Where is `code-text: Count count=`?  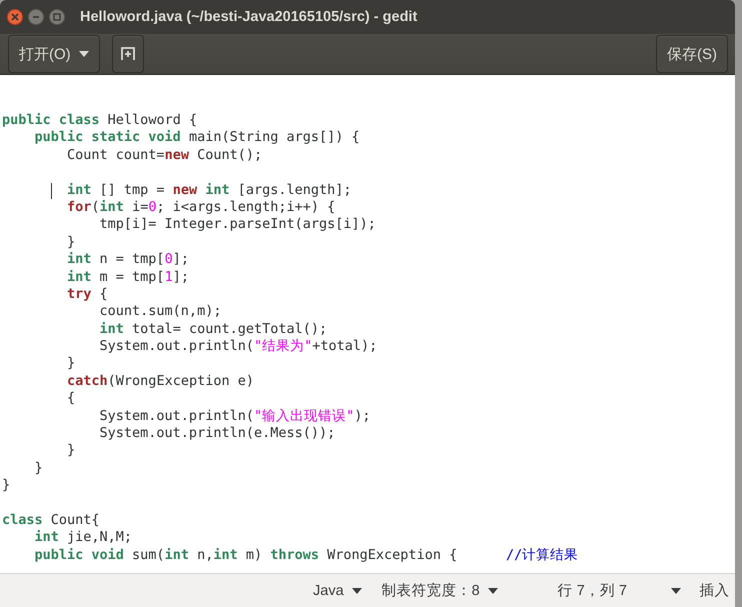 code-text: Count count= is located at coordinates (115, 155).